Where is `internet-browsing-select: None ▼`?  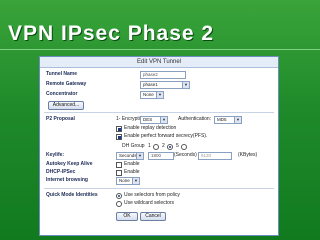
internet-browsing-select: None ▼ is located at coordinates (128, 181).